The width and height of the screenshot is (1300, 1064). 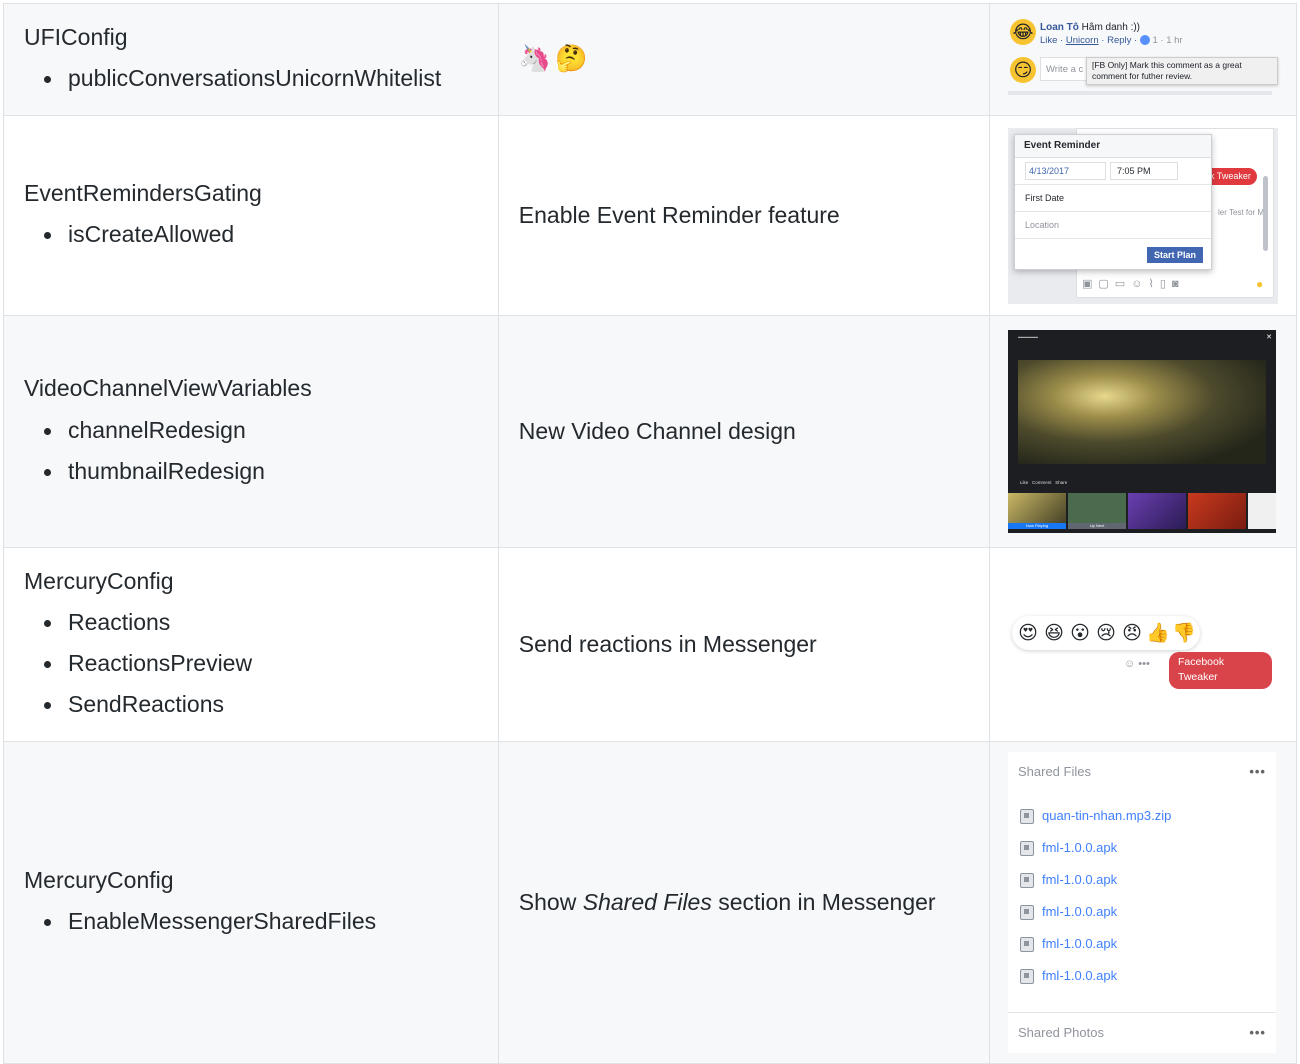 I want to click on background-text: ler Test for M., so click(x=1242, y=212).